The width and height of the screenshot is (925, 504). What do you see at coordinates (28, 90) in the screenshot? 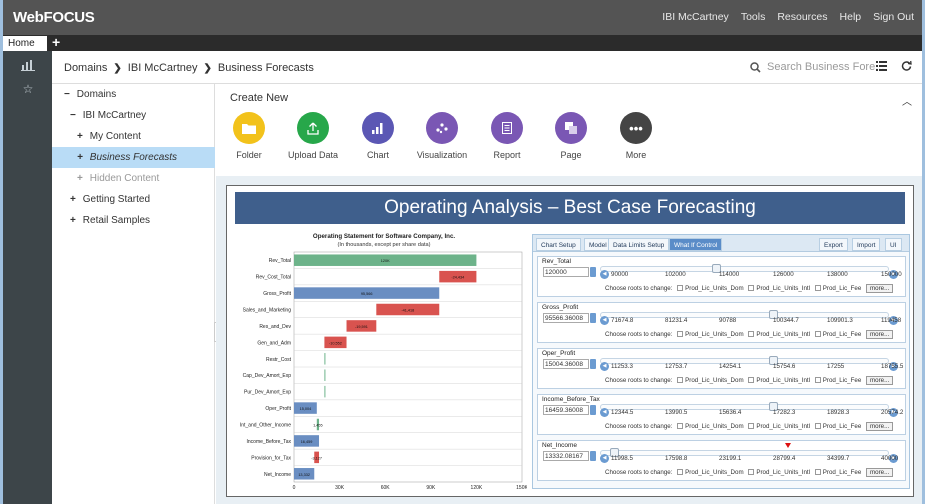
I see `star-icon: ☆` at bounding box center [28, 90].